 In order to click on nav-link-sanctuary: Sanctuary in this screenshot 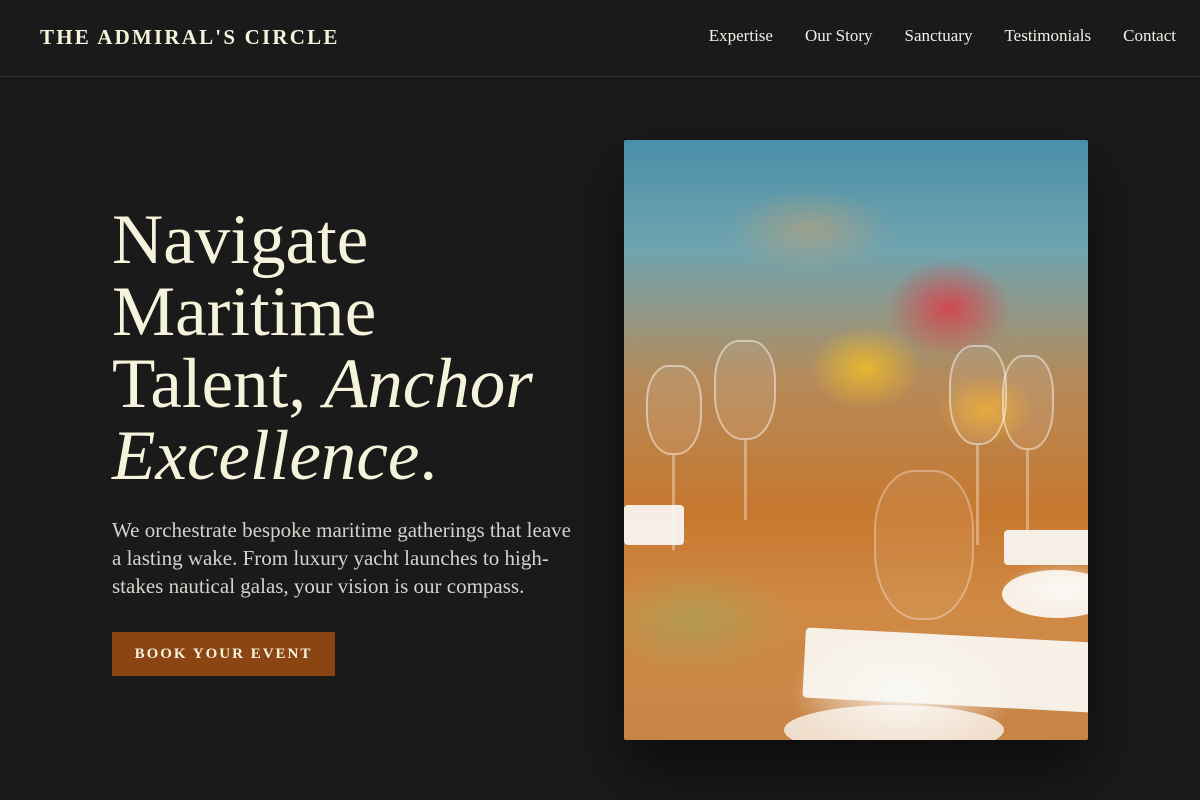, I will do `click(938, 36)`.